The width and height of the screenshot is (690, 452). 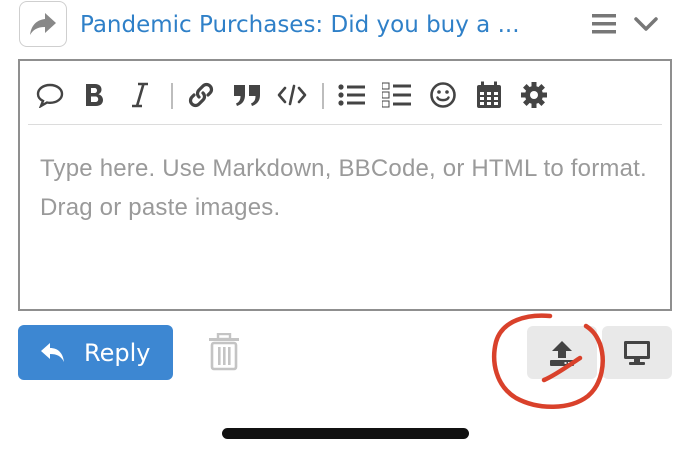 I want to click on numbered-list-icon, so click(x=396, y=95).